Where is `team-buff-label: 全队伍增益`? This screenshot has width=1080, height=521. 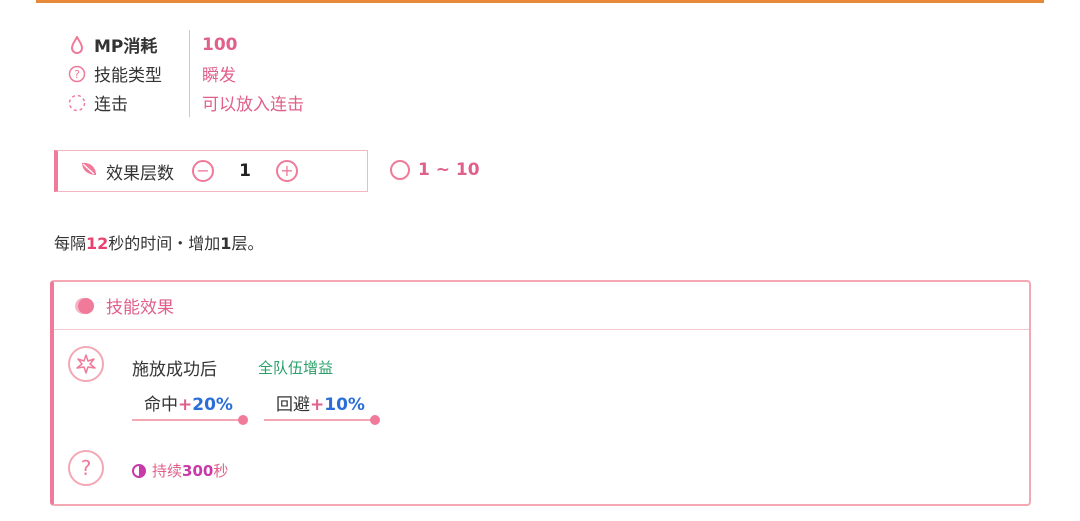 team-buff-label: 全队伍增益 is located at coordinates (296, 368).